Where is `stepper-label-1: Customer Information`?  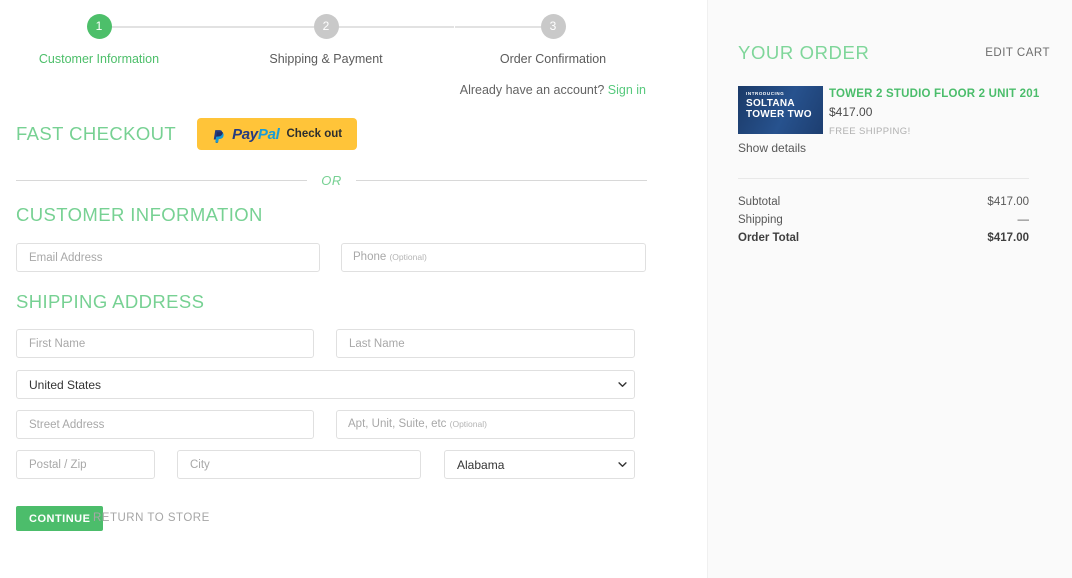 stepper-label-1: Customer Information is located at coordinates (99, 59).